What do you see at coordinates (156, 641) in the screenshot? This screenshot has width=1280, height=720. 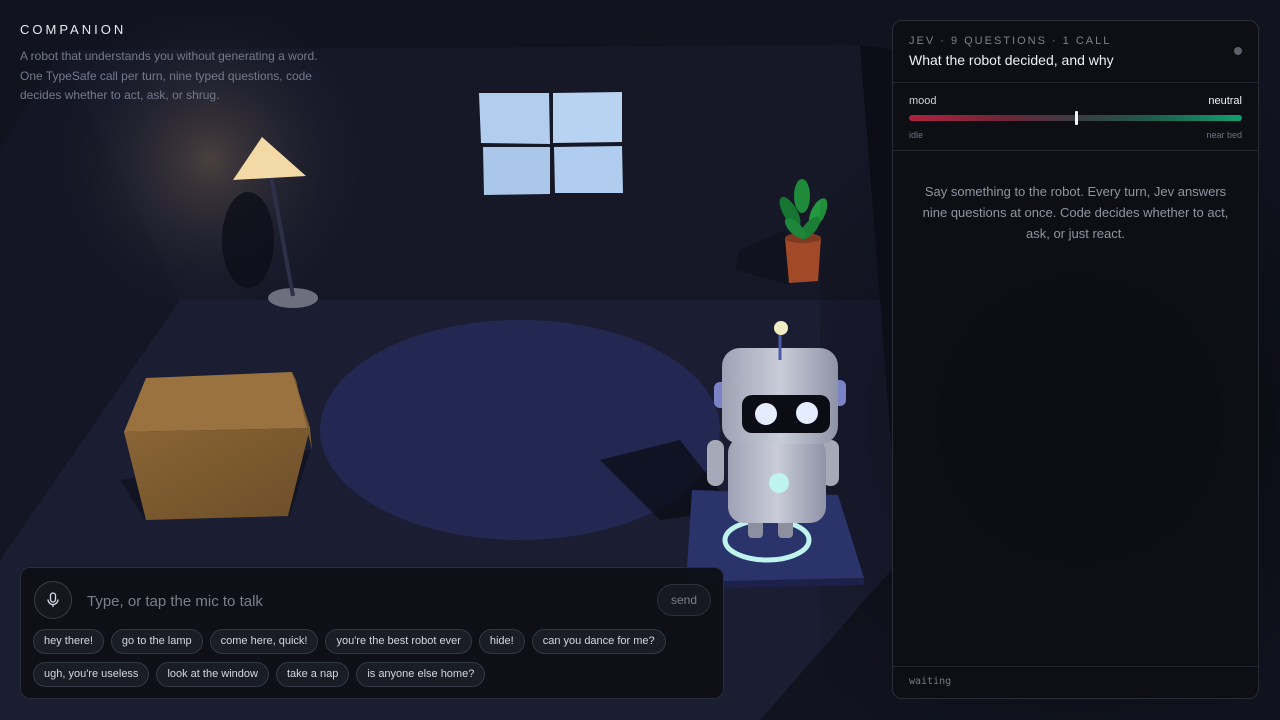 I see `suggestion-chip: go to the lamp` at bounding box center [156, 641].